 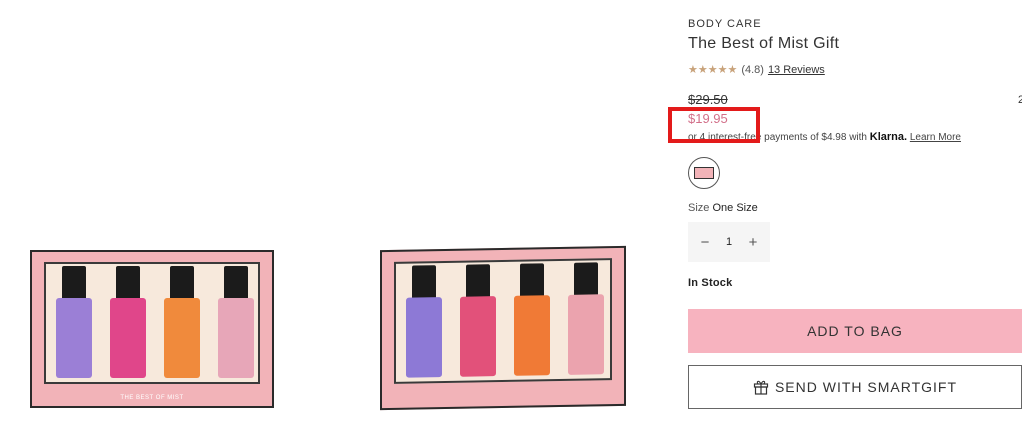 What do you see at coordinates (710, 283) in the screenshot?
I see `stock-status: In Stock` at bounding box center [710, 283].